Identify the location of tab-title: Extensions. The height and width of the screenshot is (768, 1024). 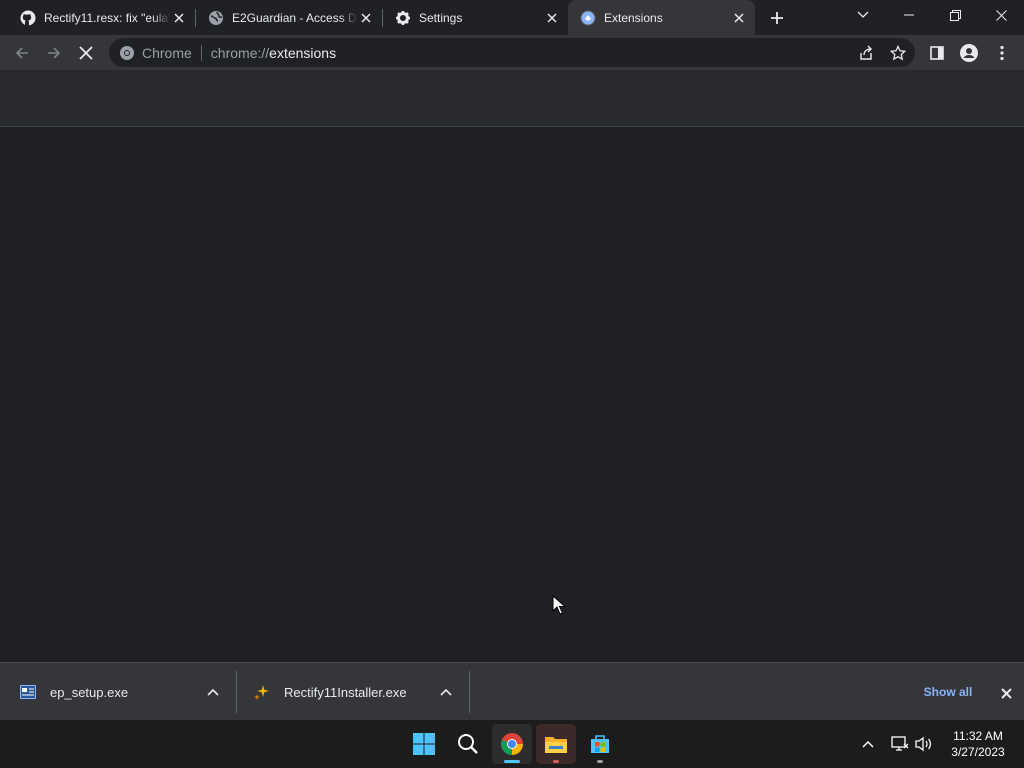
(633, 17).